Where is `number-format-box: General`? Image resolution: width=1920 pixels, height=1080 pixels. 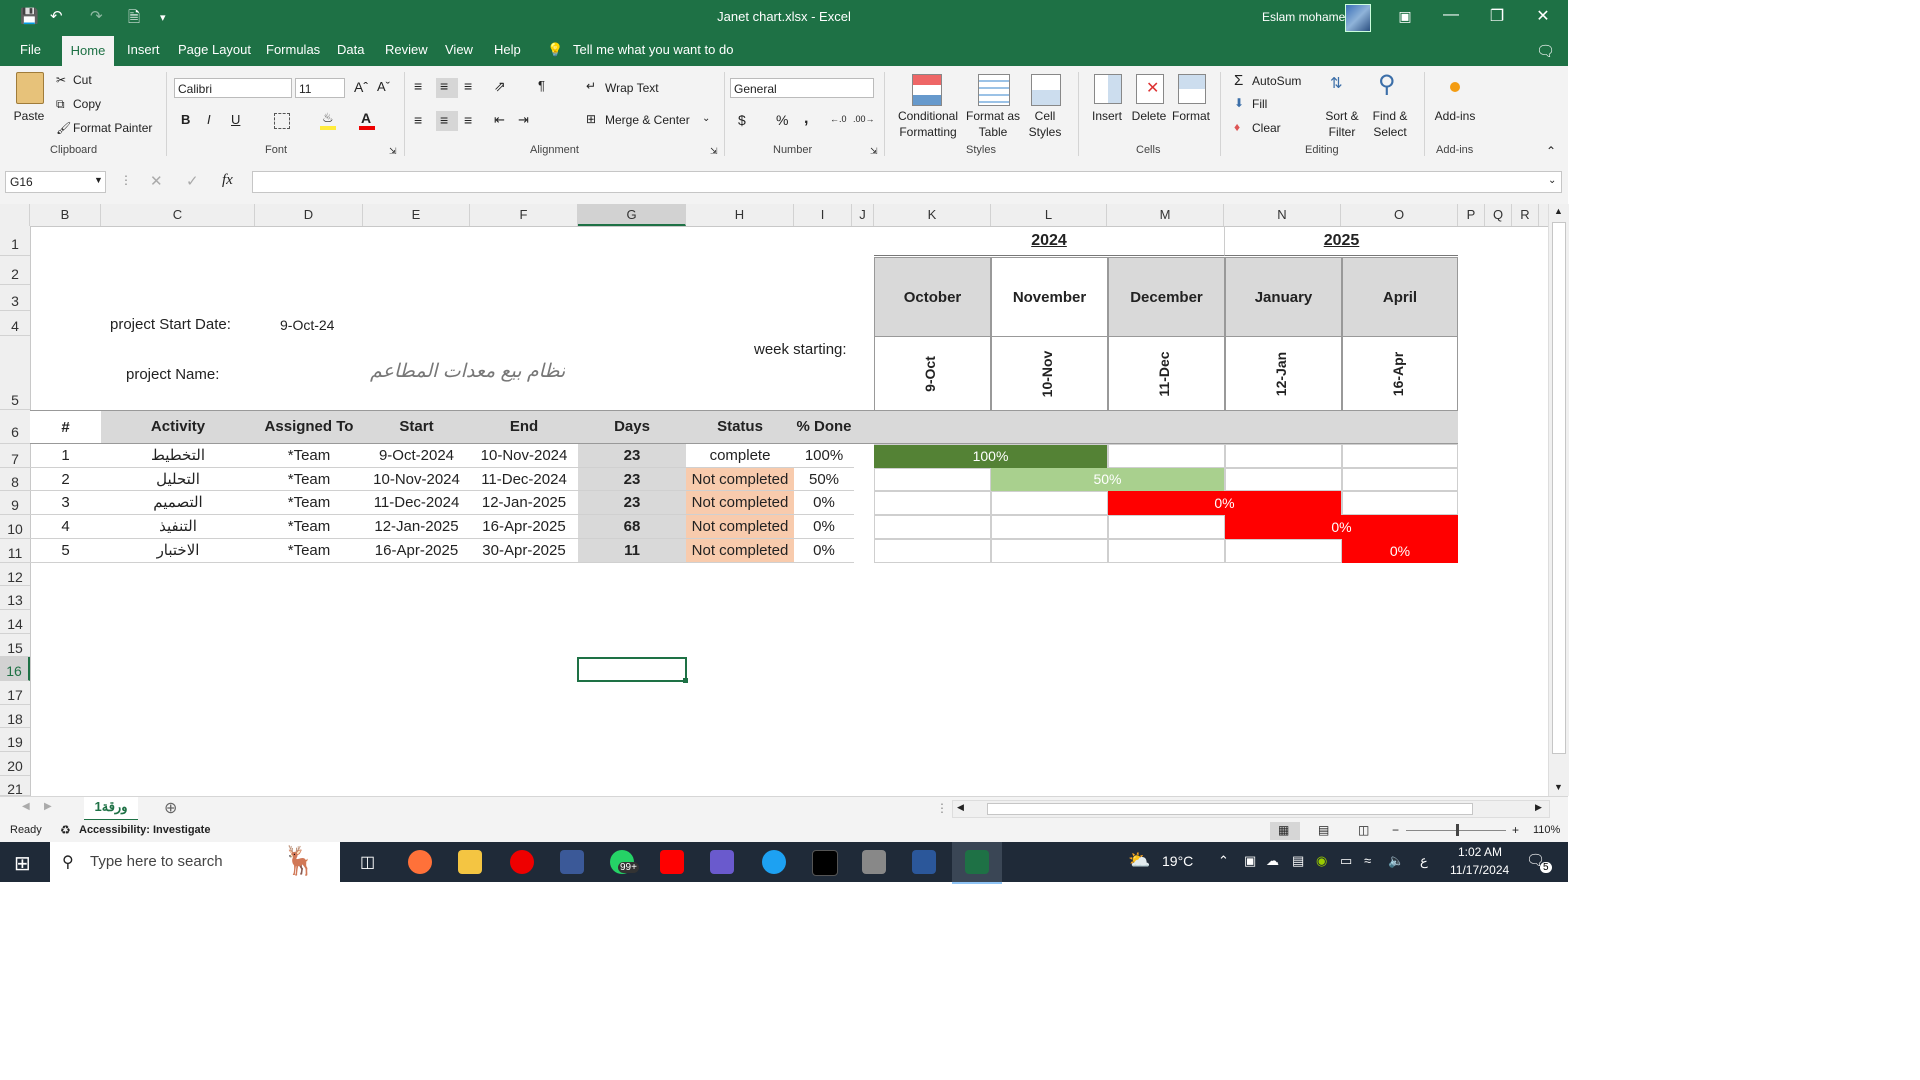
number-format-box: General is located at coordinates (802, 88).